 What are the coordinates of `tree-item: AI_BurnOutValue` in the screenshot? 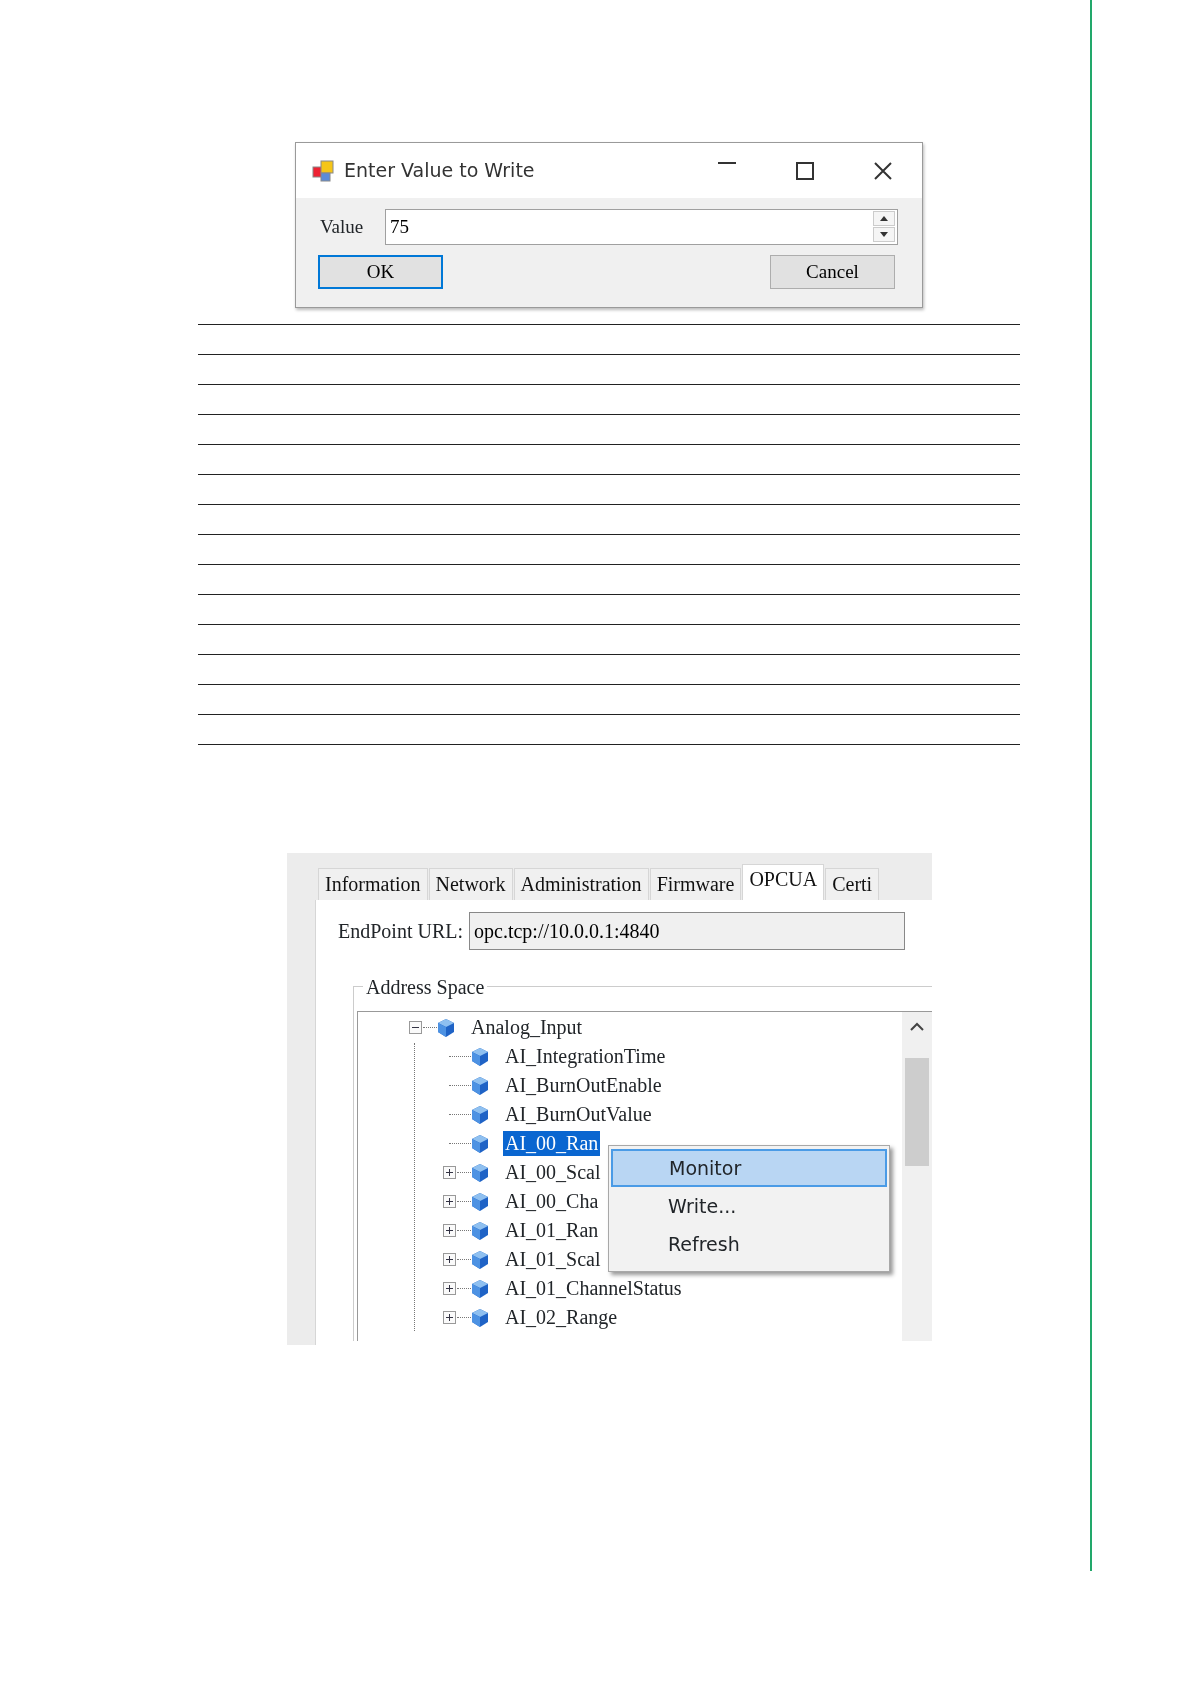 It's located at (578, 1114).